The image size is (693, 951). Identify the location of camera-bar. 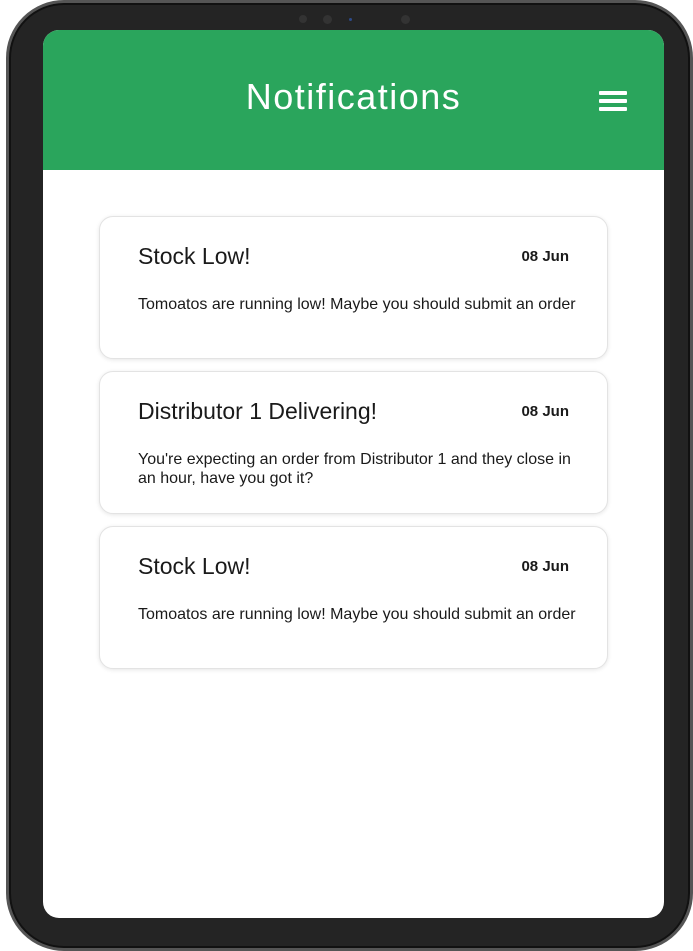
(359, 19).